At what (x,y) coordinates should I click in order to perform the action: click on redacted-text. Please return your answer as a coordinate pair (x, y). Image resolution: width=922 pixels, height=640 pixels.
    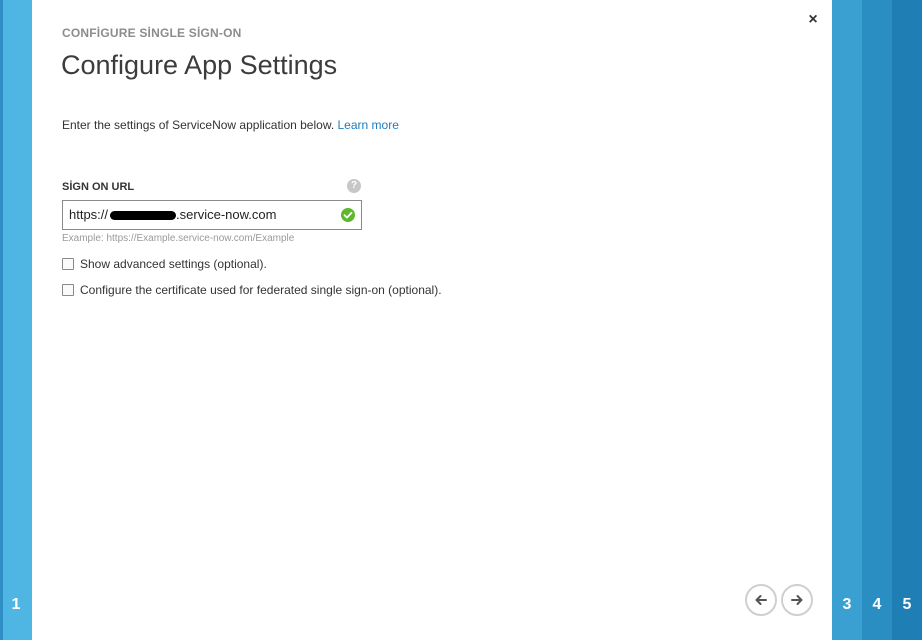
    Looking at the image, I should click on (143, 216).